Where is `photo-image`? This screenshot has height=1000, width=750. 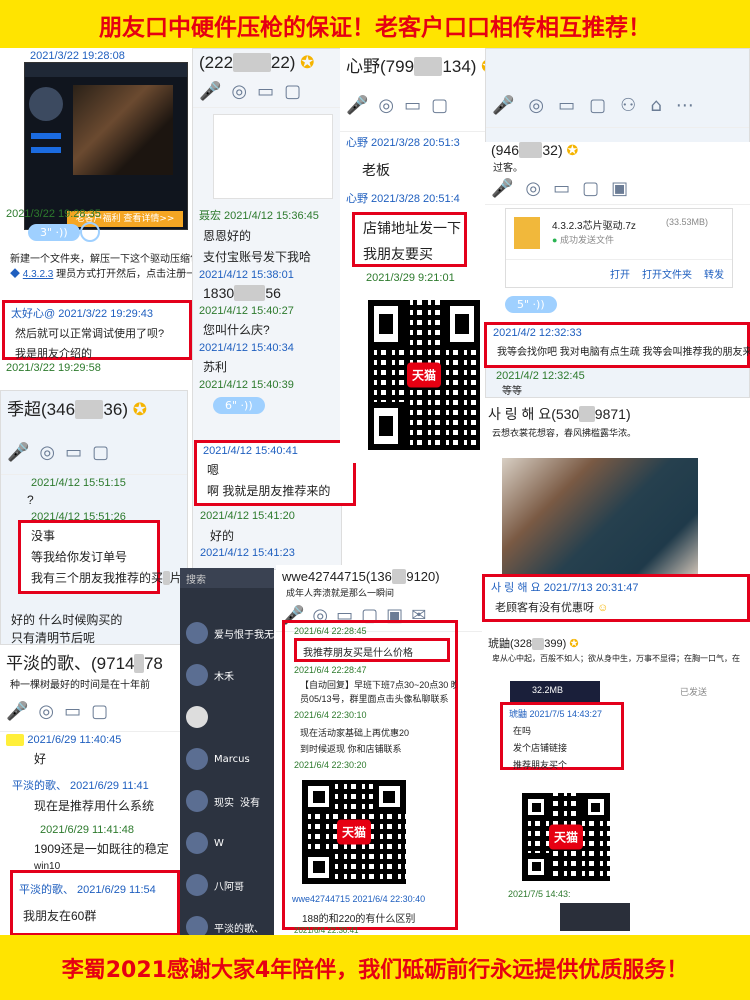
photo-image is located at coordinates (600, 516).